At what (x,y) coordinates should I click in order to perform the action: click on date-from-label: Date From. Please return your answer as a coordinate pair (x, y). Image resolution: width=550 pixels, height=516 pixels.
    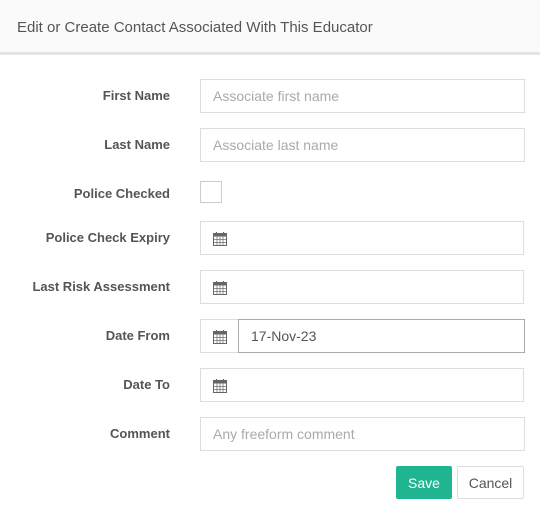
    Looking at the image, I should click on (137, 335).